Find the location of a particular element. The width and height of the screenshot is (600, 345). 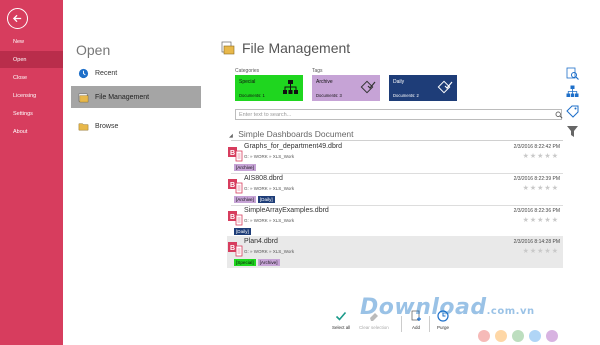

document-tags: [Daily] is located at coordinates (242, 231).